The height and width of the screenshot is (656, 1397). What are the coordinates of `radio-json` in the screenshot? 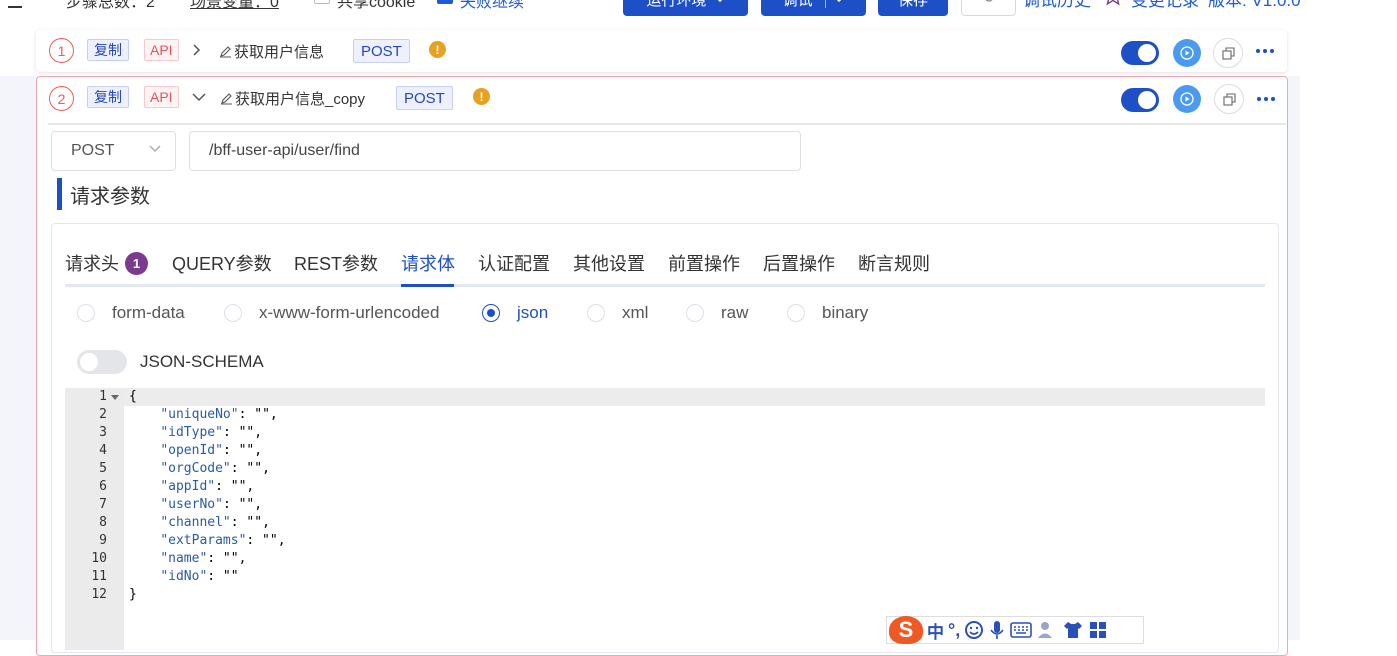 It's located at (491, 313).